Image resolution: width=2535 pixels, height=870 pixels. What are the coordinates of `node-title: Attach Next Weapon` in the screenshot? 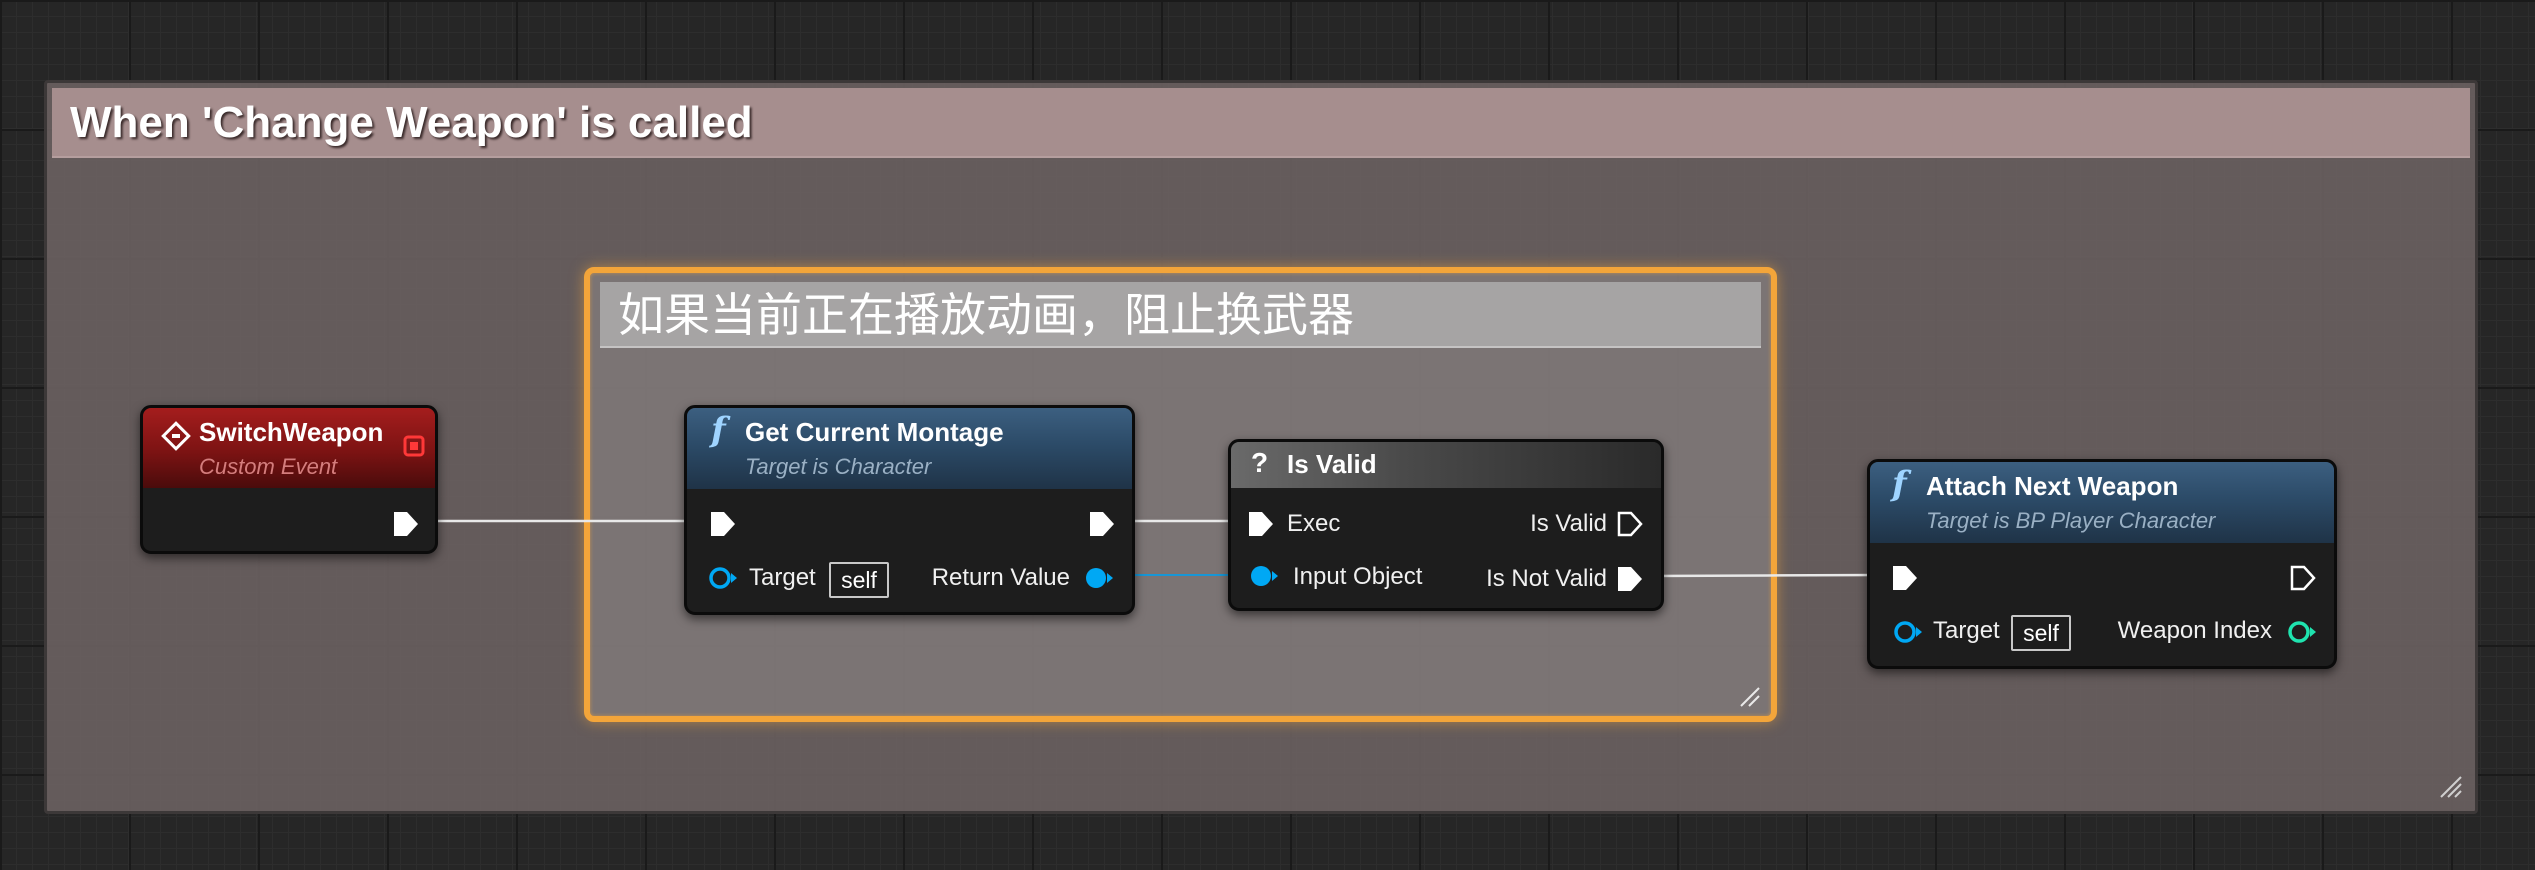 It's located at (2052, 486).